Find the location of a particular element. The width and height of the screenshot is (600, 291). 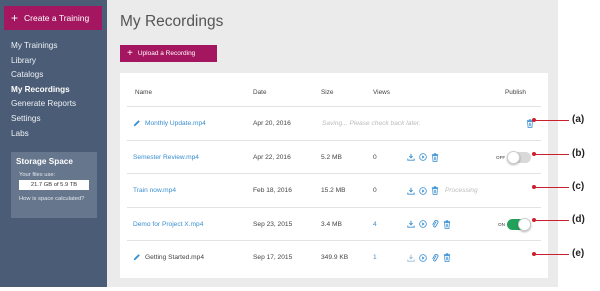

callout-label: (e) is located at coordinates (578, 253).